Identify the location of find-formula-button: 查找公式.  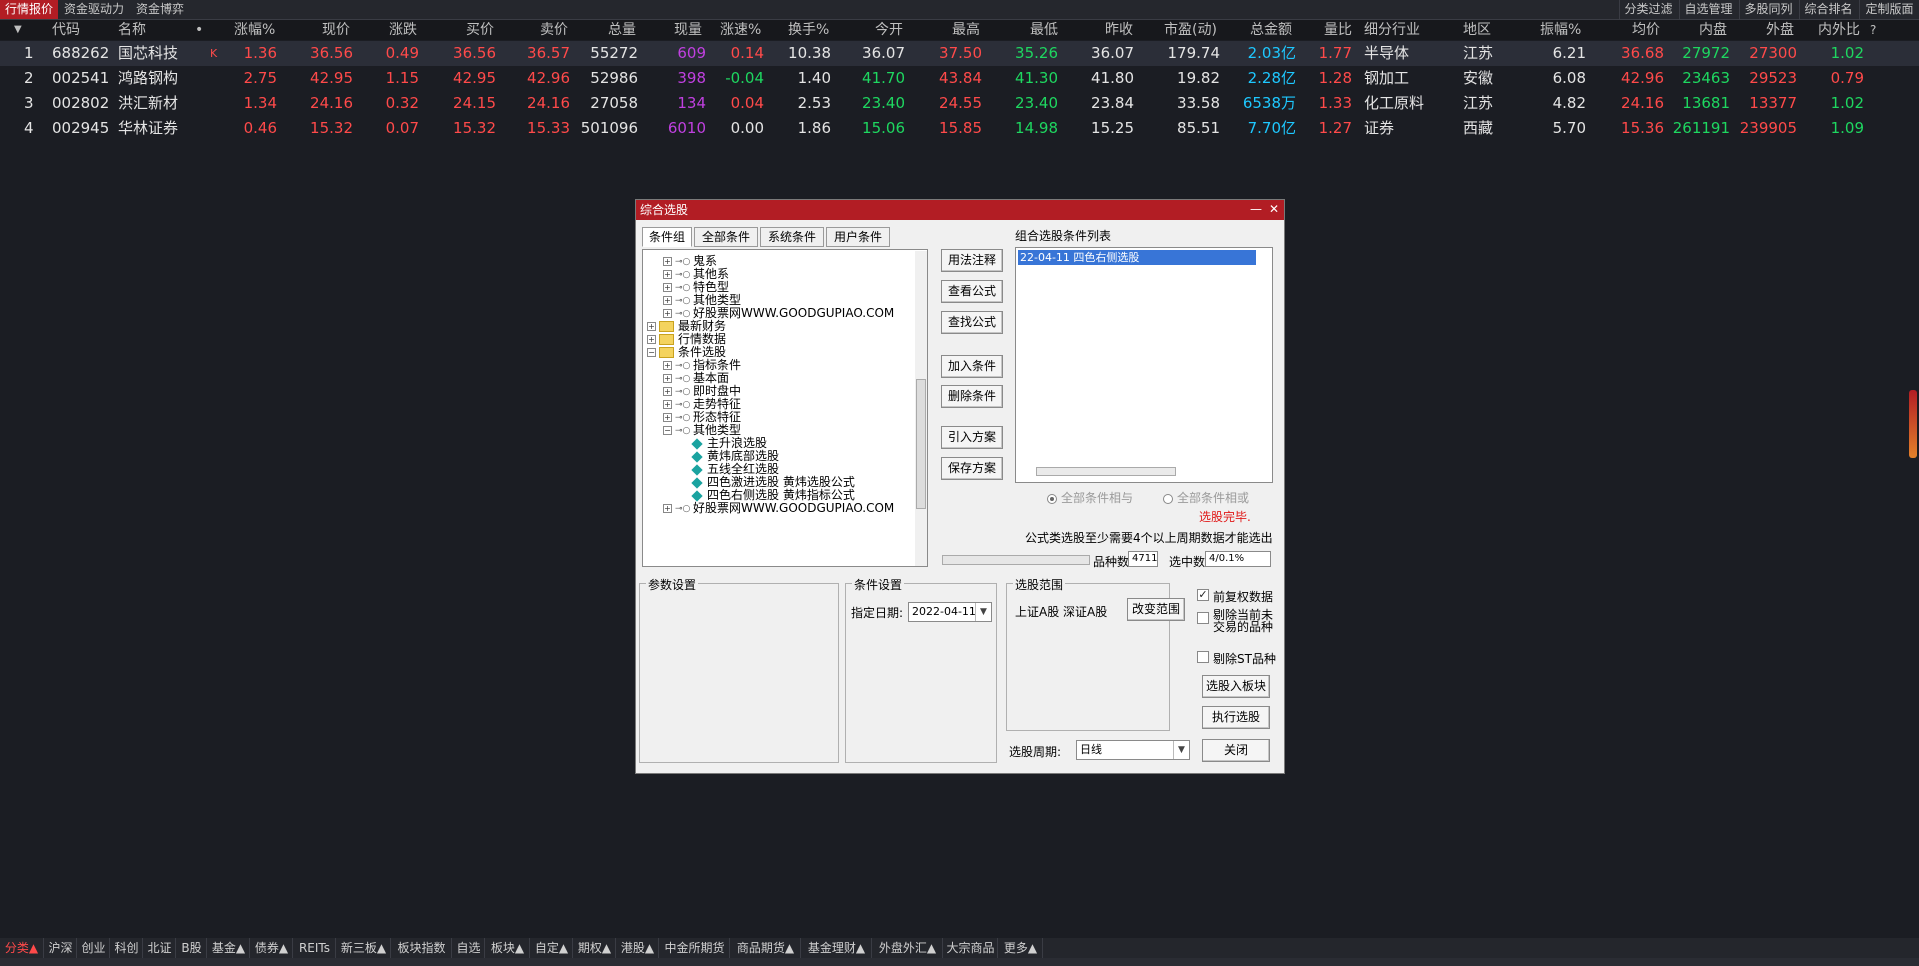
(972, 322).